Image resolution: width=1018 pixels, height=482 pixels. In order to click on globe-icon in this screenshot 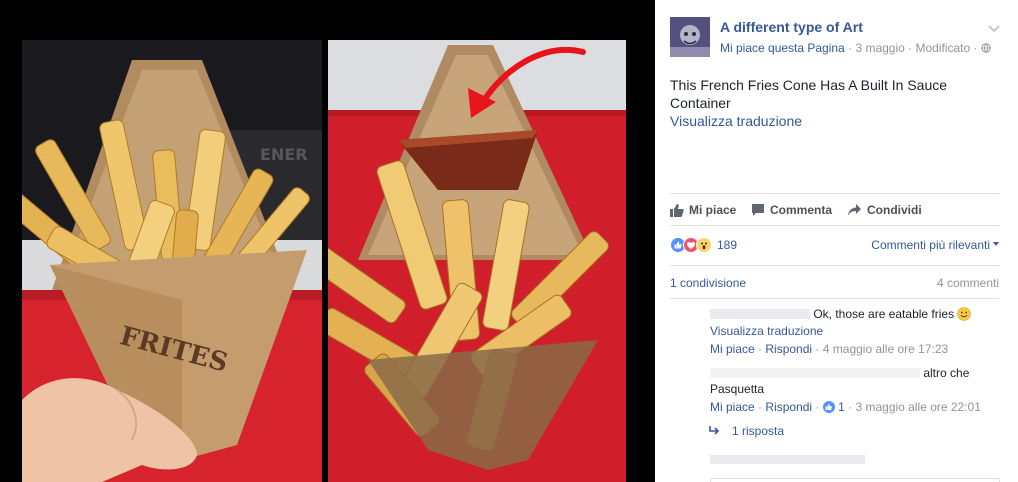, I will do `click(986, 48)`.